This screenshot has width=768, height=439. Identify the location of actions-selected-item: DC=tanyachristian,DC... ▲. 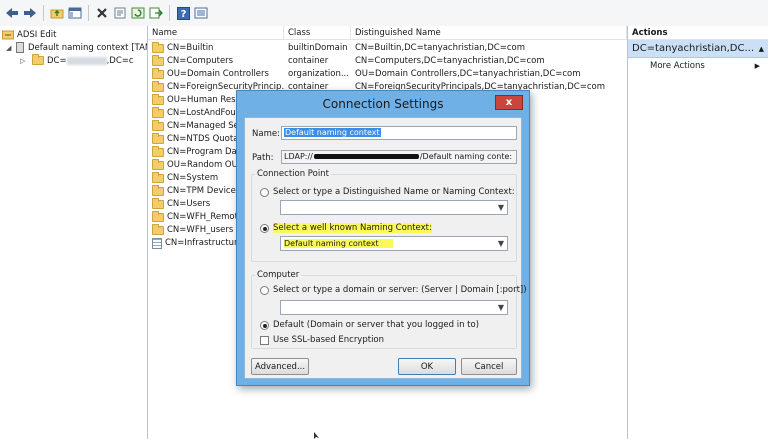
(698, 49).